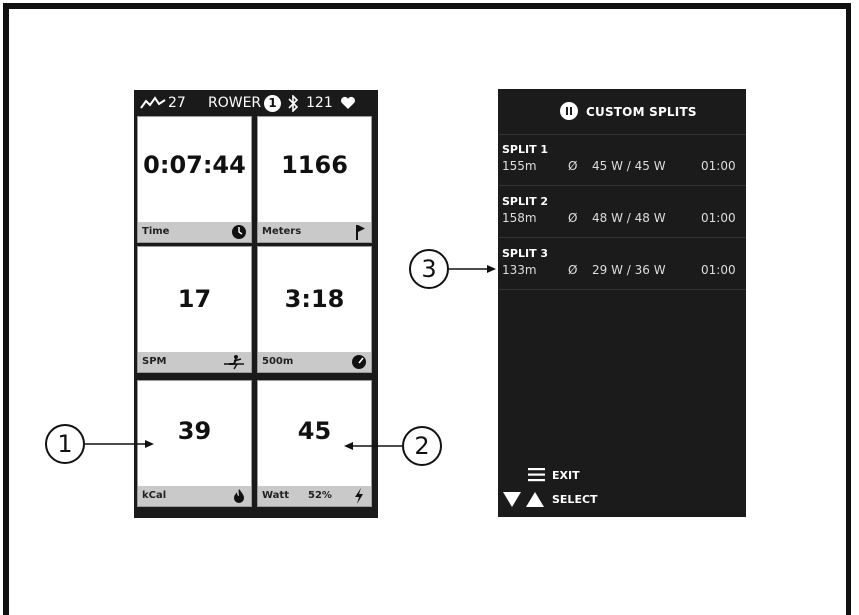 This screenshot has height=615, width=859. I want to click on callout-leaders, so click(290, 357).